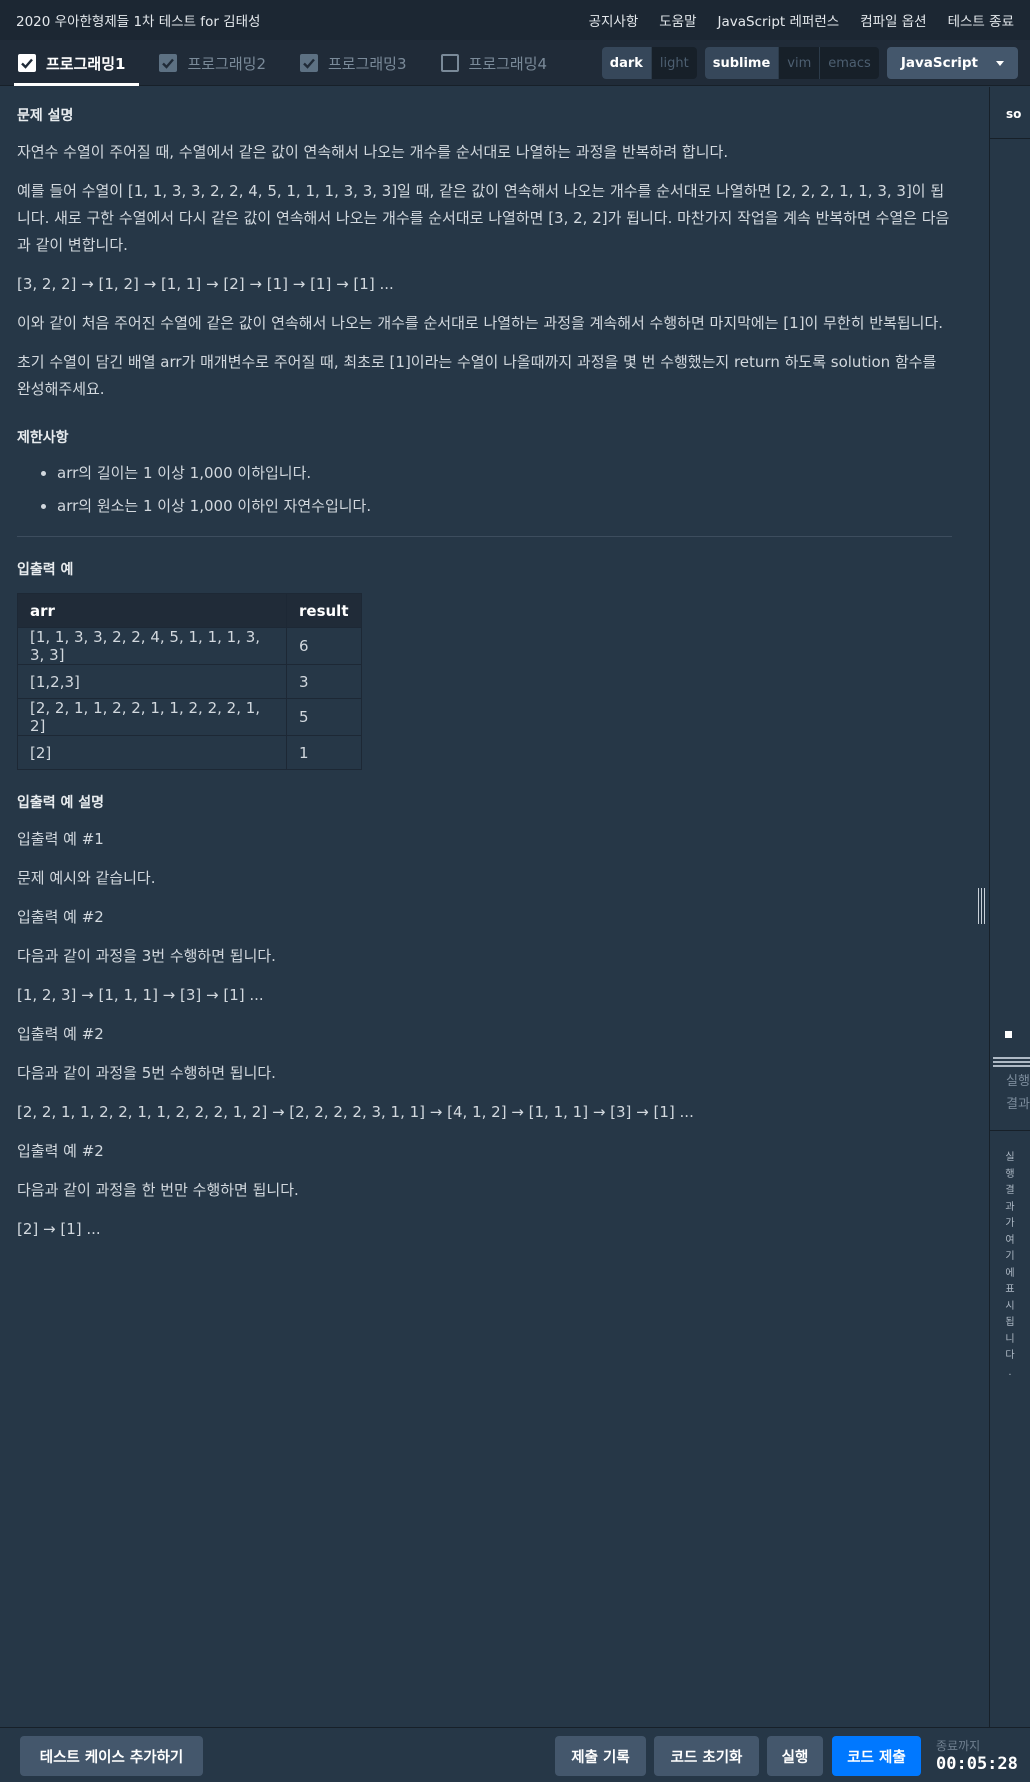  Describe the element at coordinates (504, 473) in the screenshot. I see `constraint-item: arr의 길이는 1 이상 1,000 이하입니다.` at that location.